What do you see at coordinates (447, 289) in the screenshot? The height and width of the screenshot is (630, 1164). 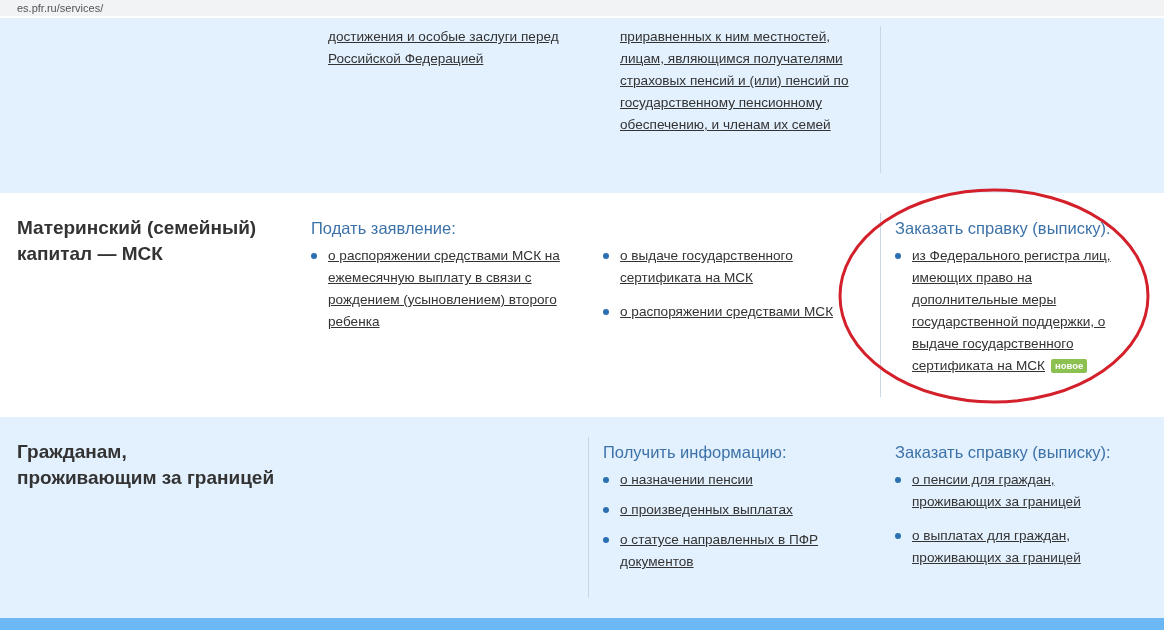 I see `service-link: о распоряжении средствами МСК на ежемесячную выплату в связи с рождением (усыновлением) второго ребенка` at bounding box center [447, 289].